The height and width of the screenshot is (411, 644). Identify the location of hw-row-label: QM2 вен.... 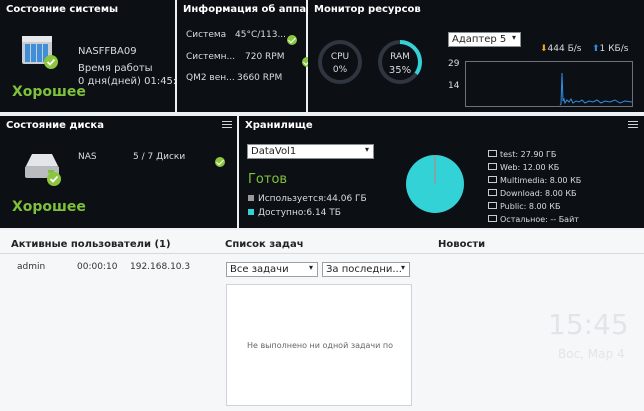
(210, 78).